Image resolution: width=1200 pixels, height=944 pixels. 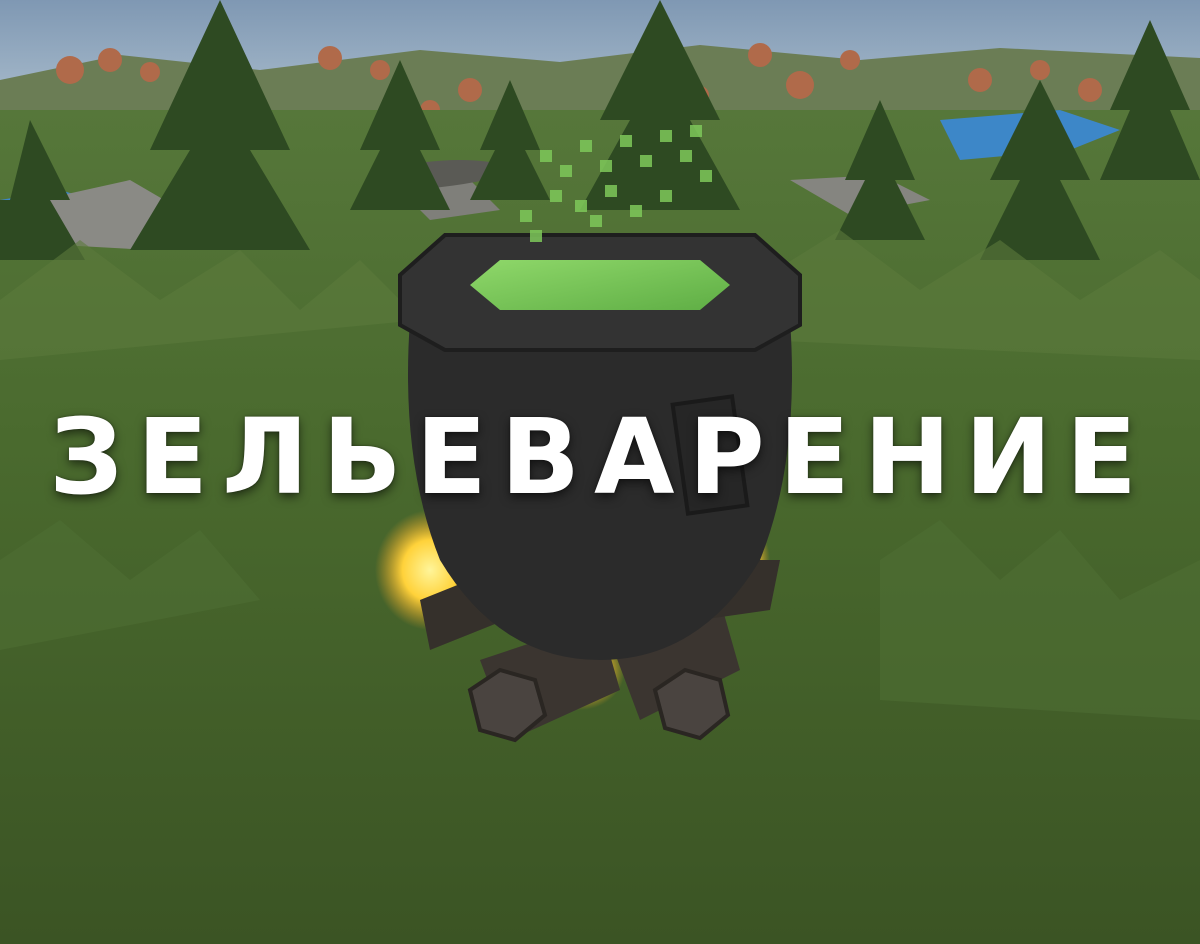 I want to click on page-title: ЗЕЛЬЕВАРЕНИЕ, so click(x=600, y=457).